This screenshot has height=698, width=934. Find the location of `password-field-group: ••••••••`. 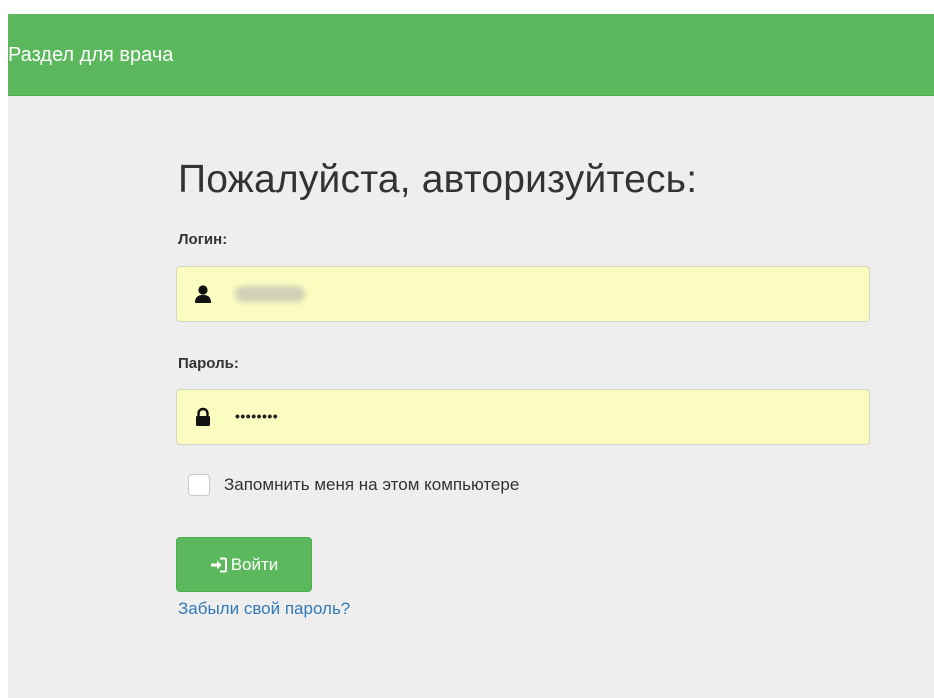

password-field-group: •••••••• is located at coordinates (523, 417).